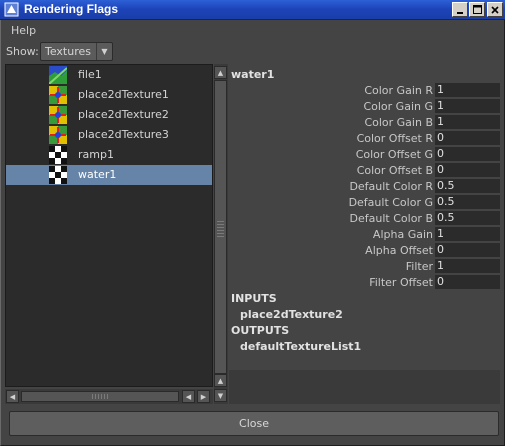  I want to click on arrow-down-icon: ▼, so click(220, 395).